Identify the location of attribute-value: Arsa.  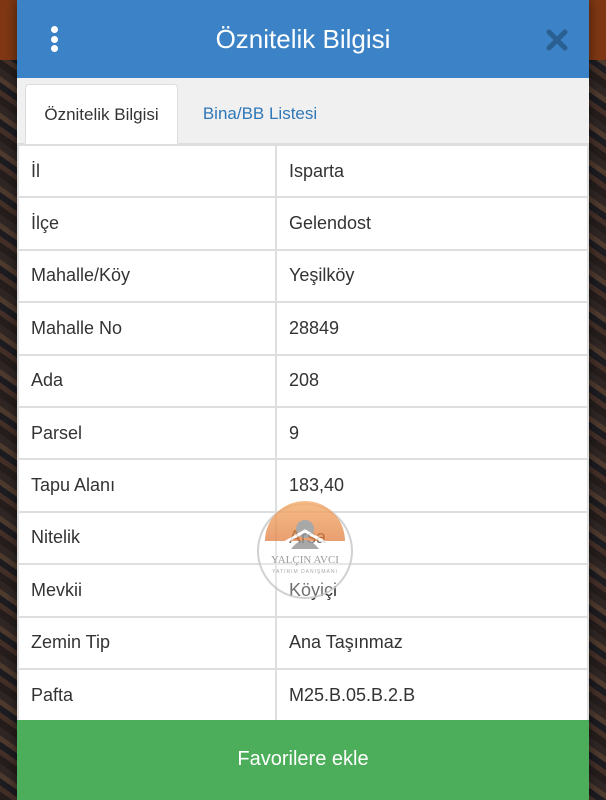
(432, 538).